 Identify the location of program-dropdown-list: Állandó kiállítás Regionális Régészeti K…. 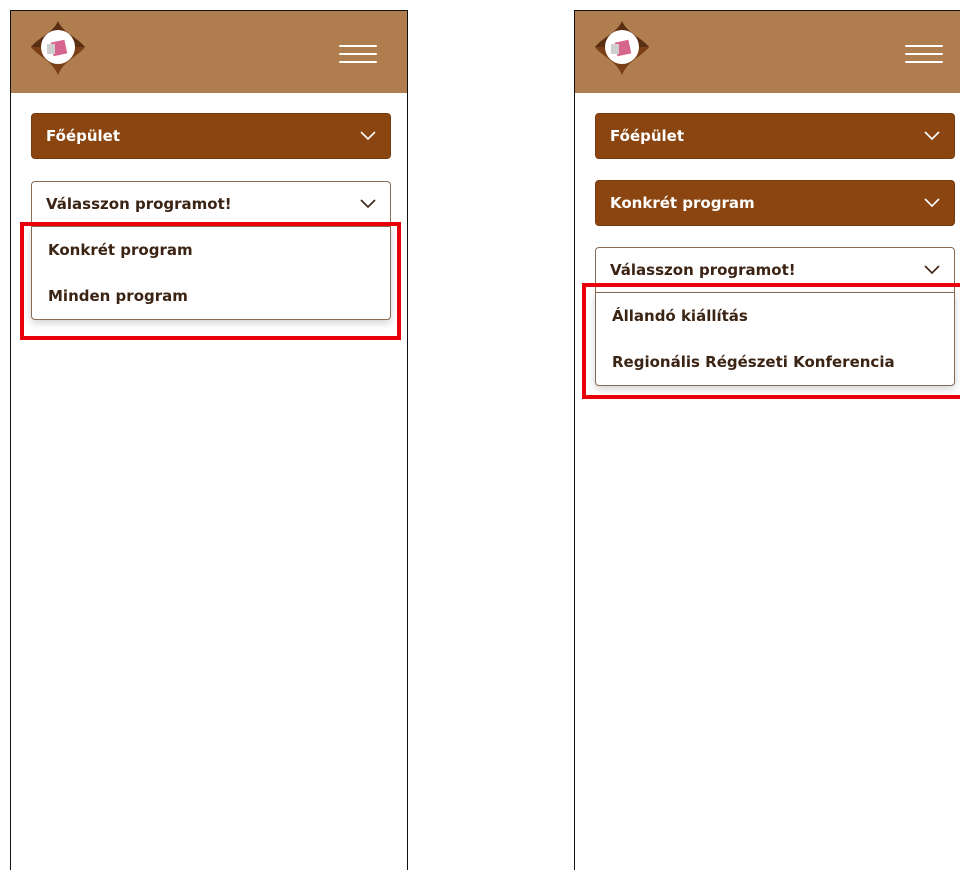
(775, 339).